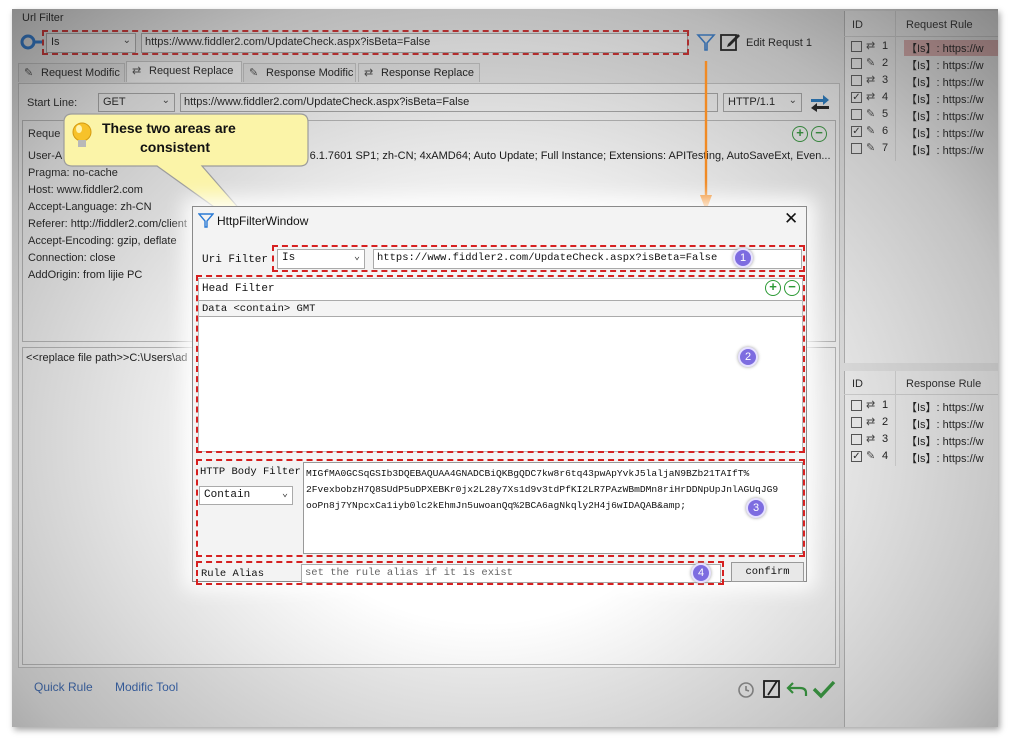 This screenshot has height=747, width=1014. I want to click on rule-row: ✓ ⇄ 4 【Is】: https://w, so click(921, 97).